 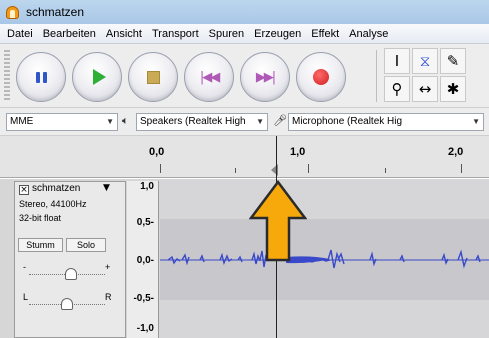 I want to click on envelope-tool-button: ⧖, so click(x=425, y=61).